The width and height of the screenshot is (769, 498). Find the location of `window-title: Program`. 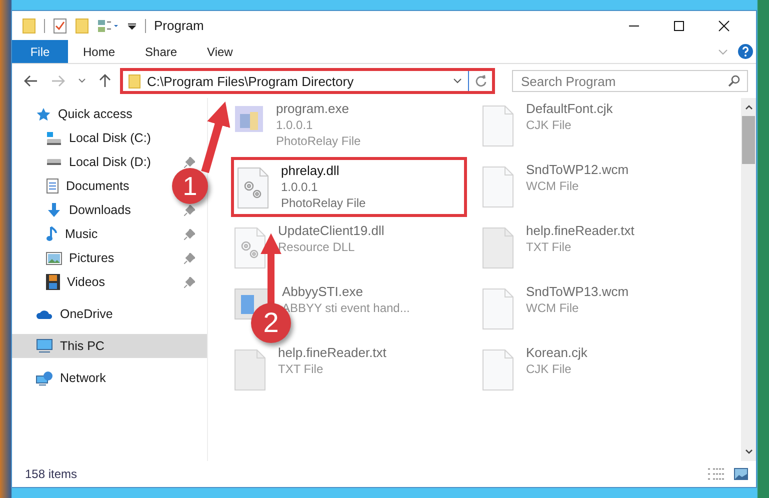

window-title: Program is located at coordinates (179, 25).